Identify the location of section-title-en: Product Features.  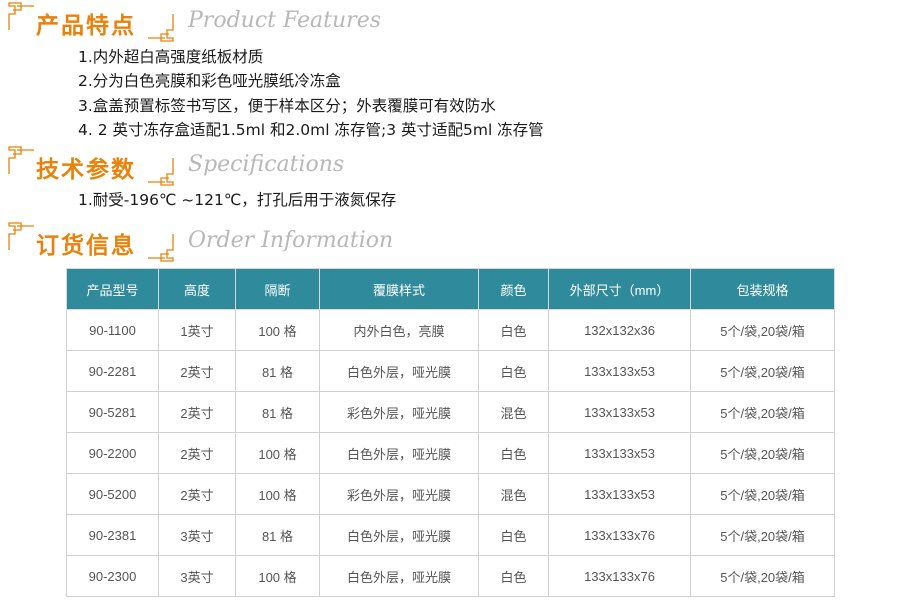
(285, 20).